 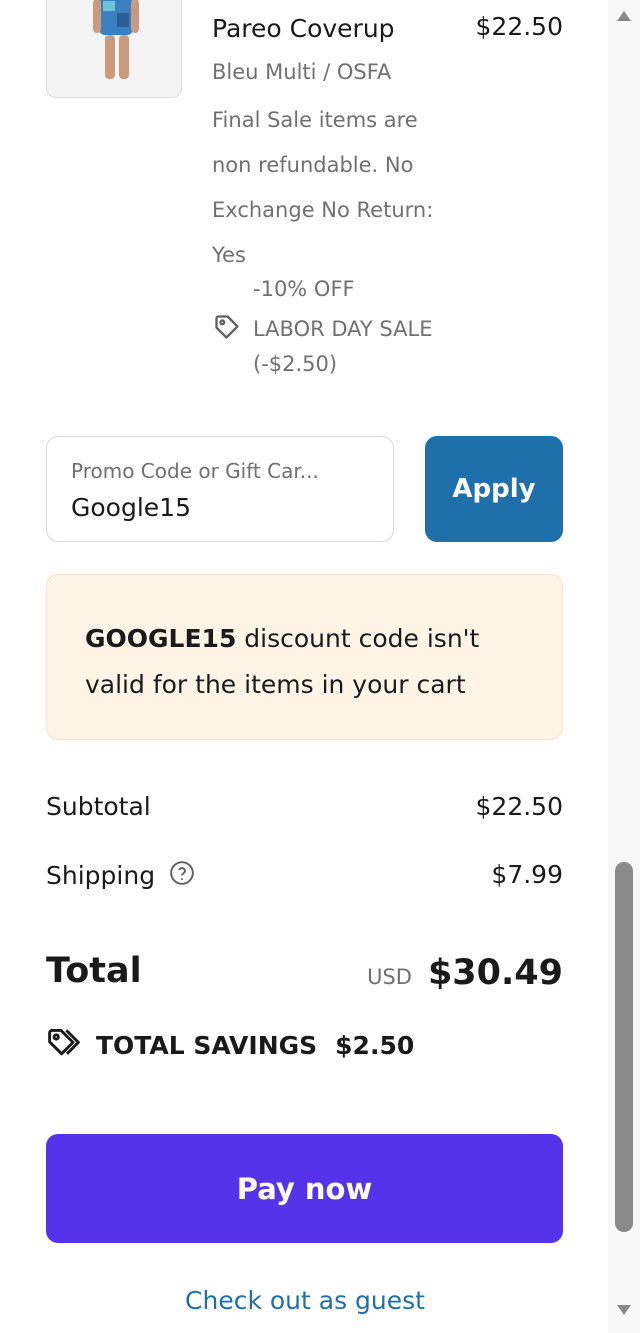 I want to click on savings-tag-icon, so click(x=64, y=1045).